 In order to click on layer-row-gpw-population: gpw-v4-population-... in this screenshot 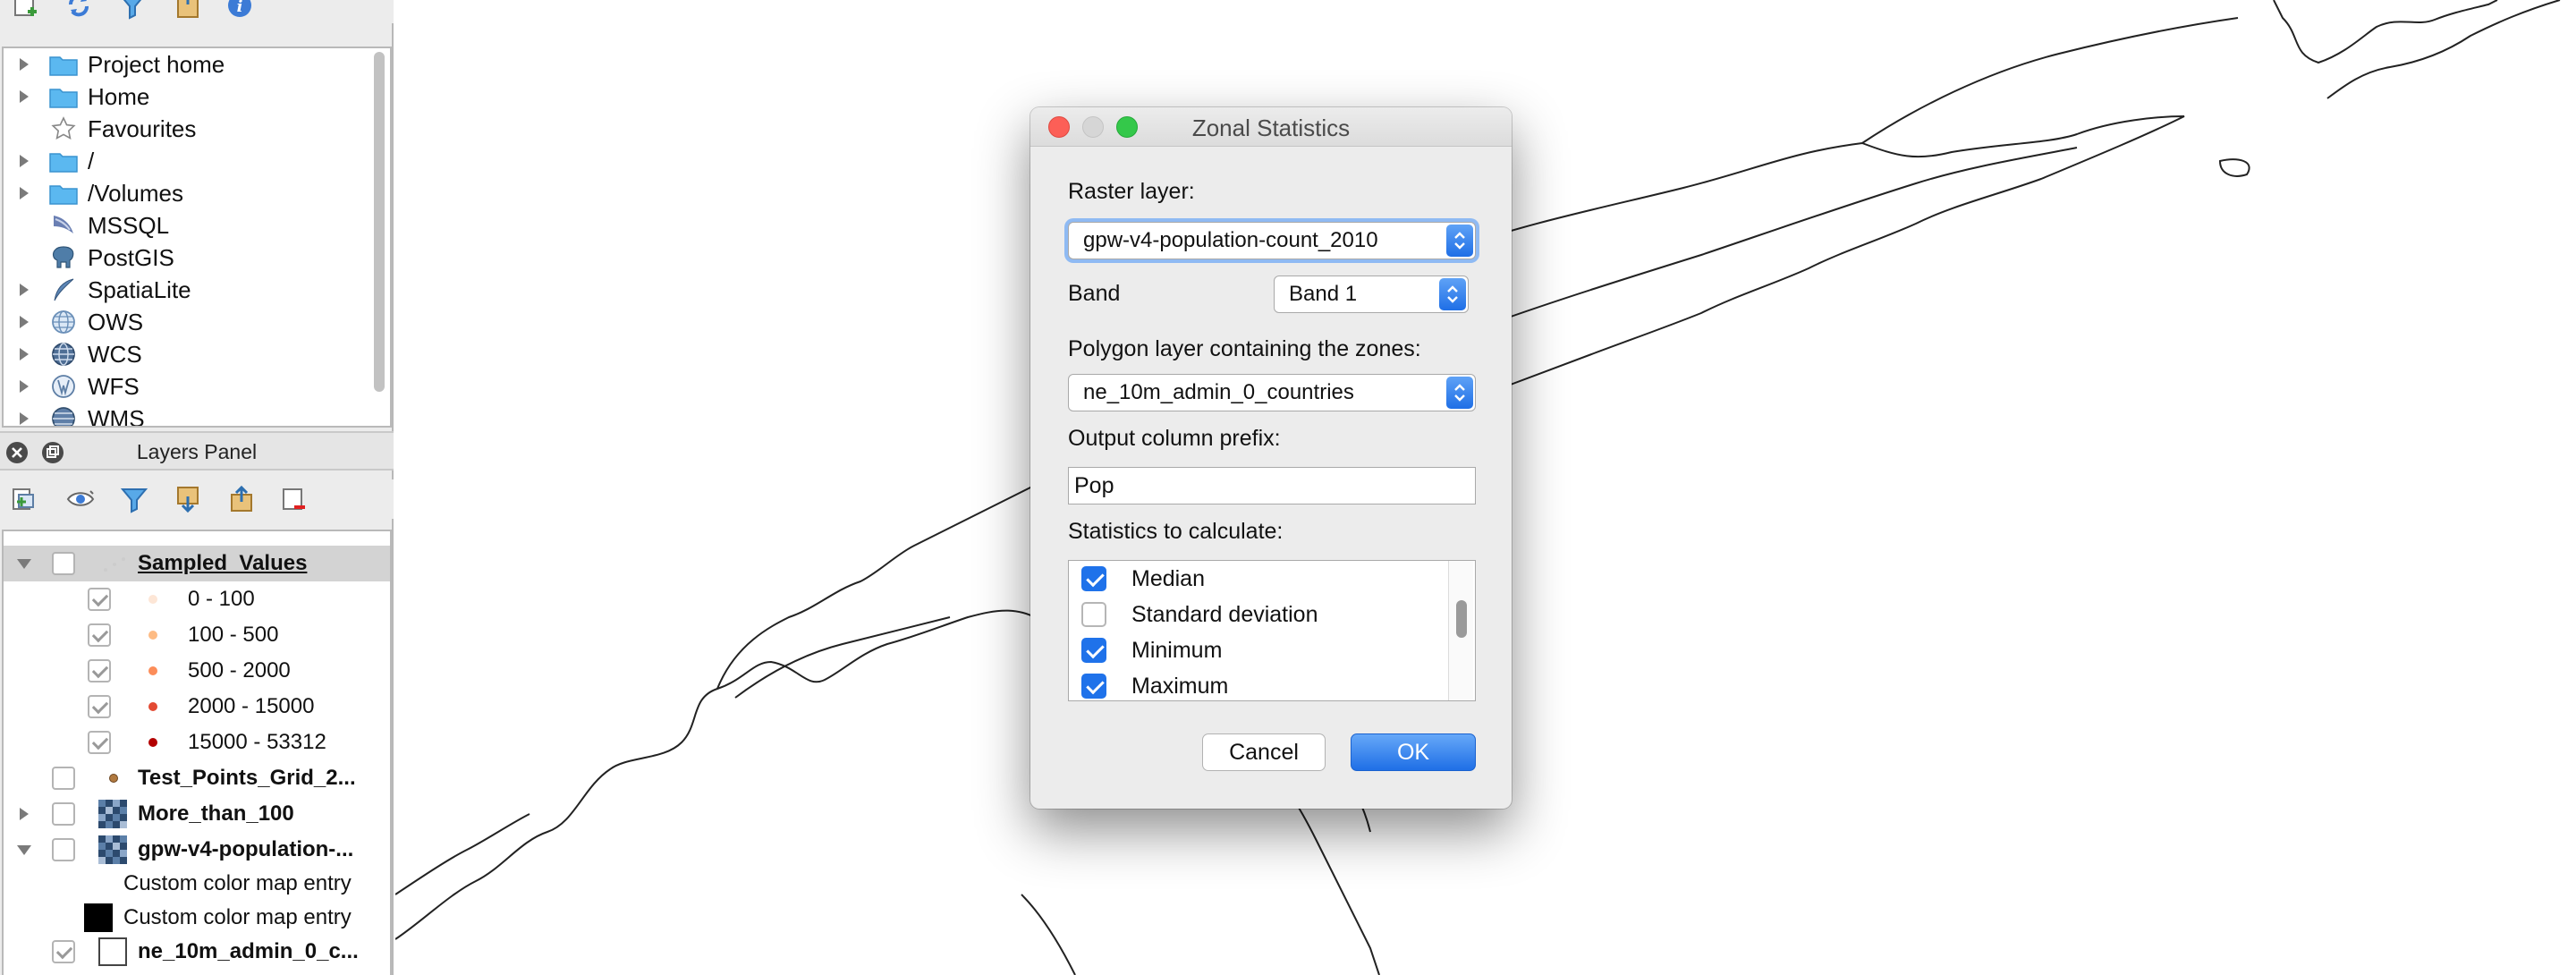, I will do `click(197, 850)`.